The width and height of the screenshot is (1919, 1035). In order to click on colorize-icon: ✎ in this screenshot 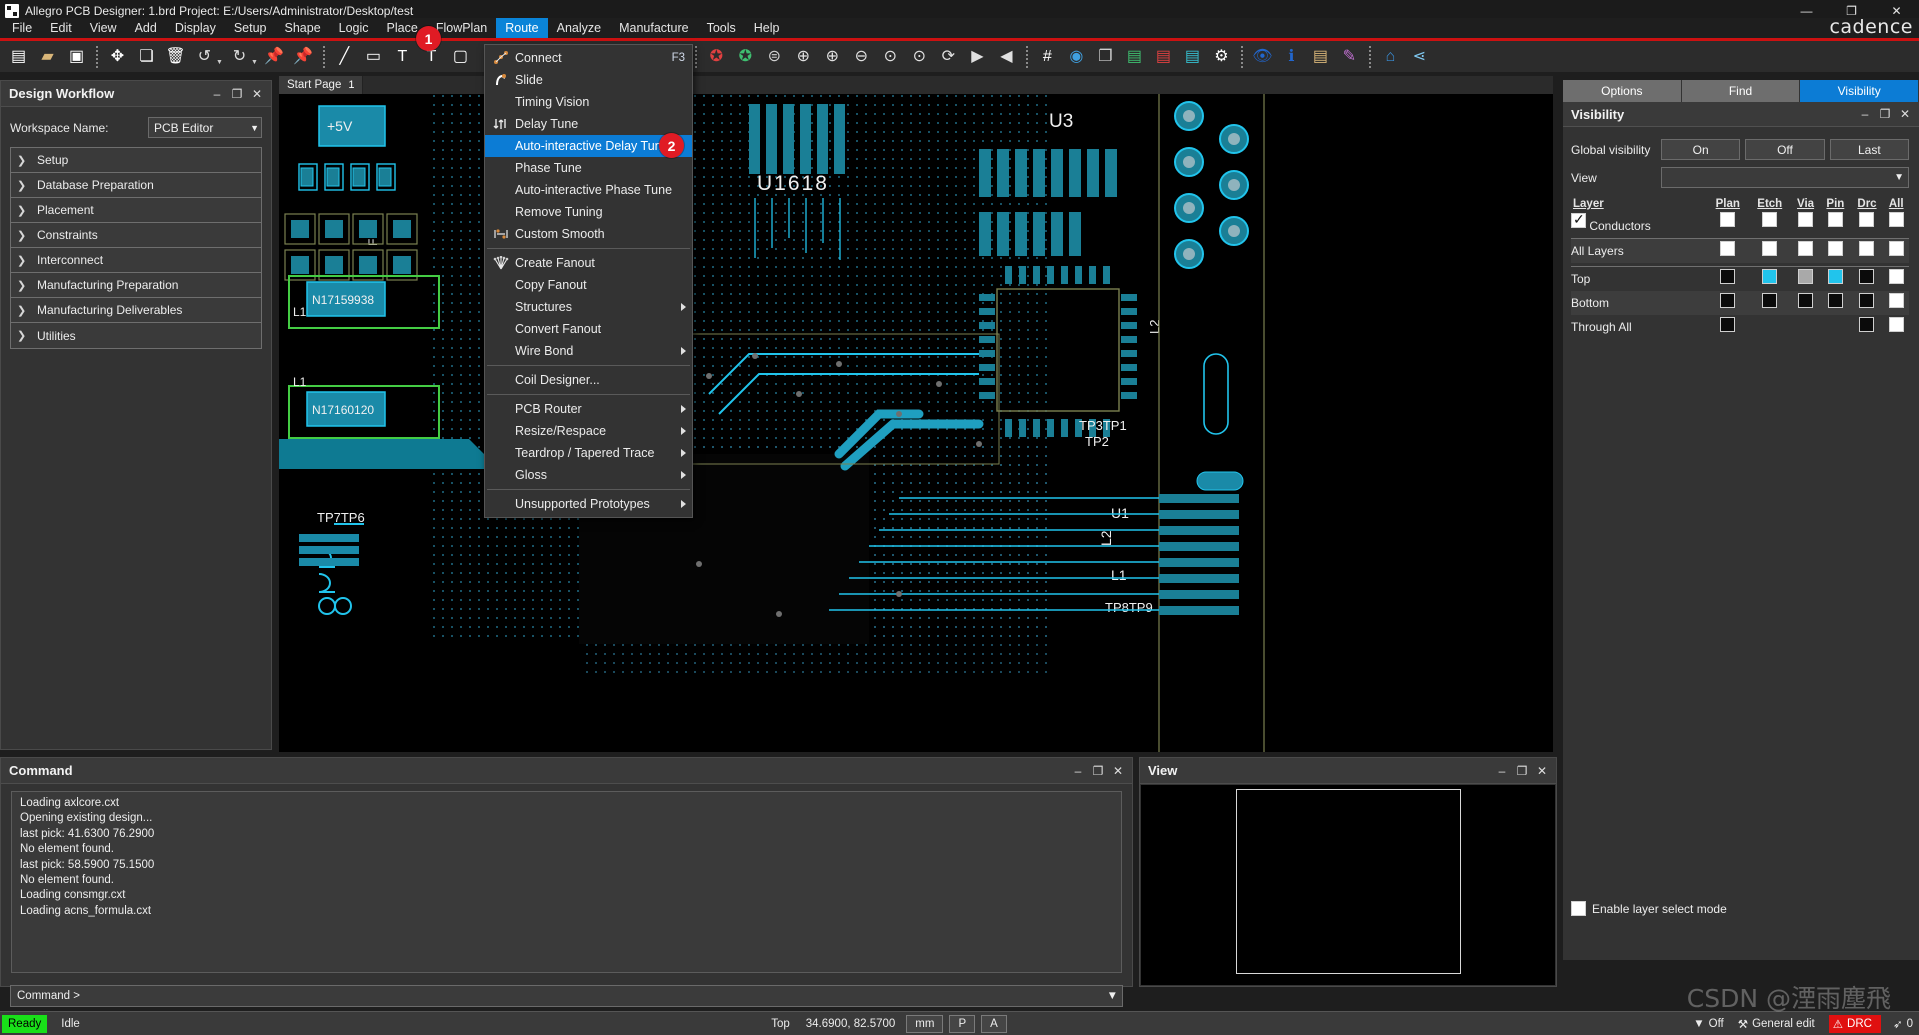, I will do `click(1349, 56)`.